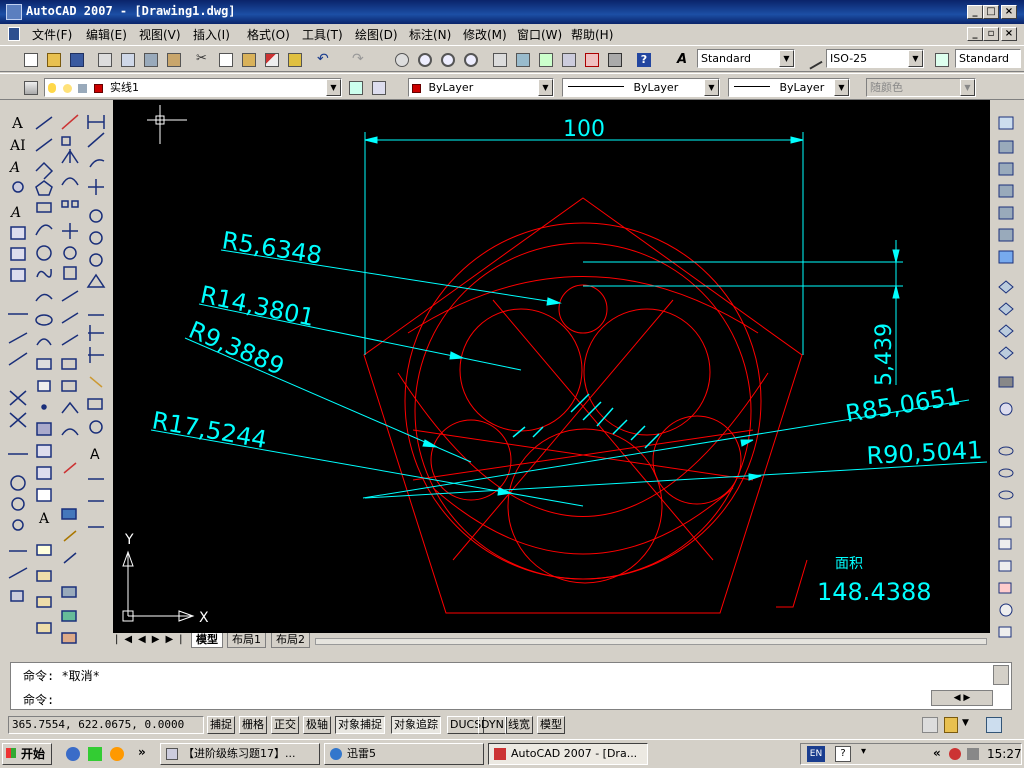 The width and height of the screenshot is (1024, 768). Describe the element at coordinates (1007, 377) in the screenshot. I see `right-tool-icons` at that location.